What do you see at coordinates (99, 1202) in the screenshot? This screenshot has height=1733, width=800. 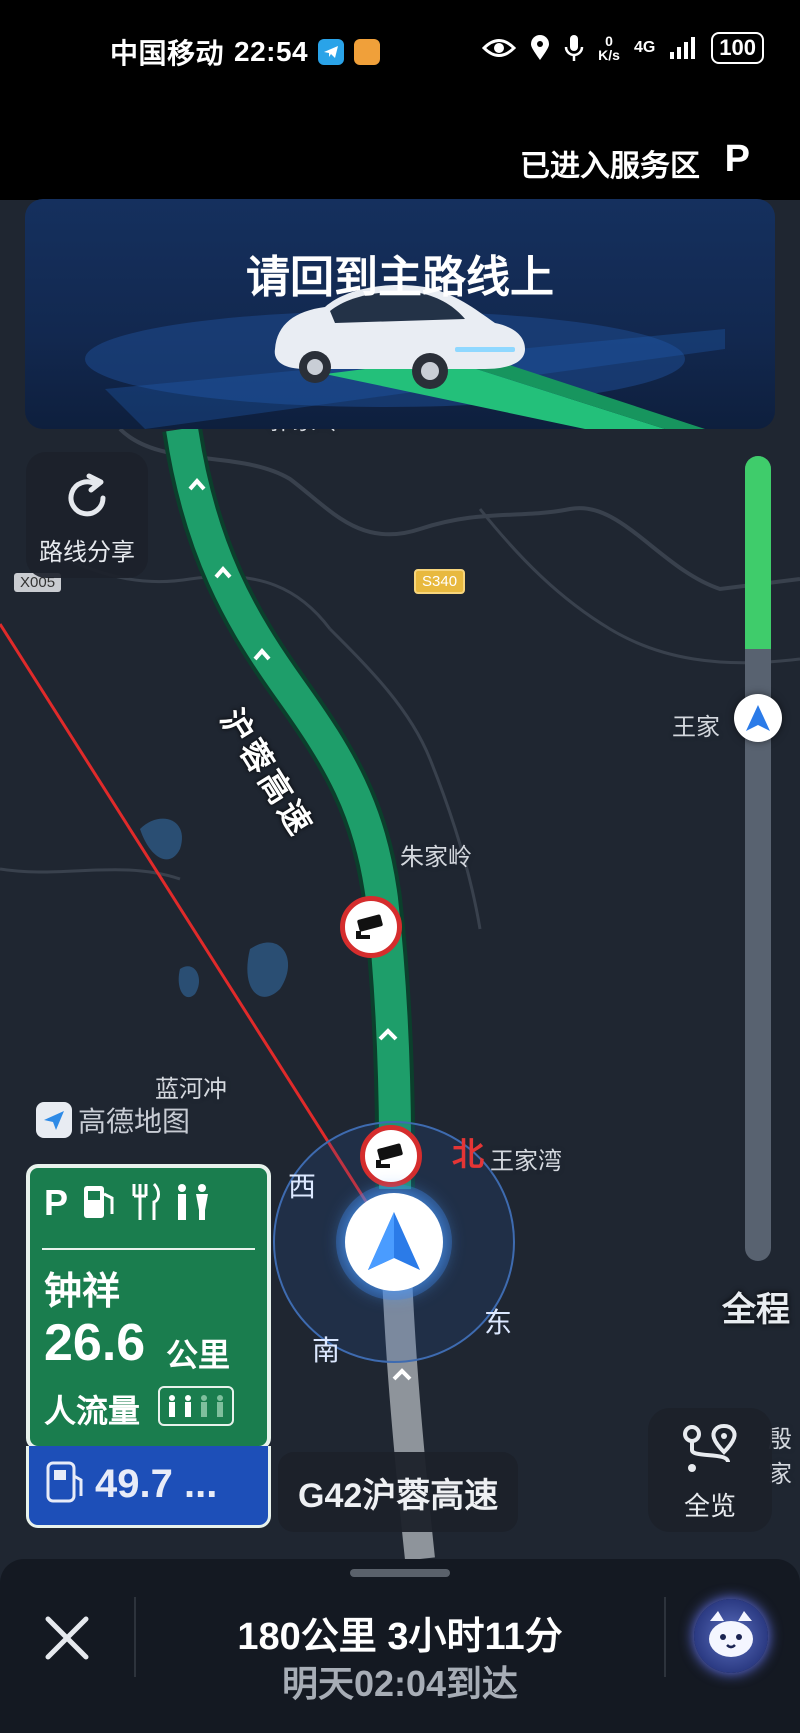 I see `fuel-icon` at bounding box center [99, 1202].